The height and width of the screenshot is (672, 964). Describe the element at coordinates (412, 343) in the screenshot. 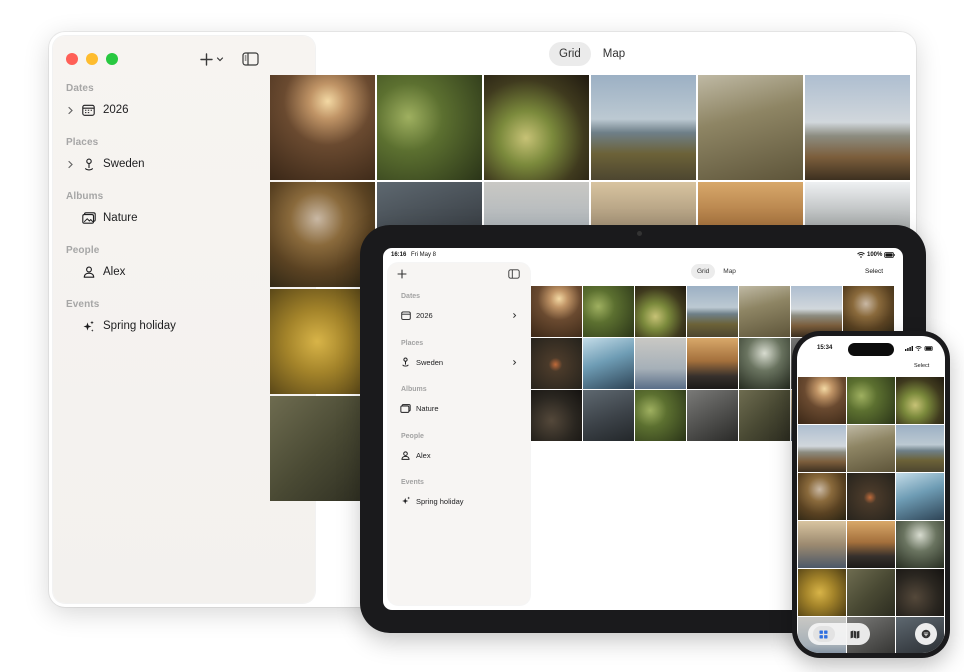

I see `section-label-places: Places` at that location.